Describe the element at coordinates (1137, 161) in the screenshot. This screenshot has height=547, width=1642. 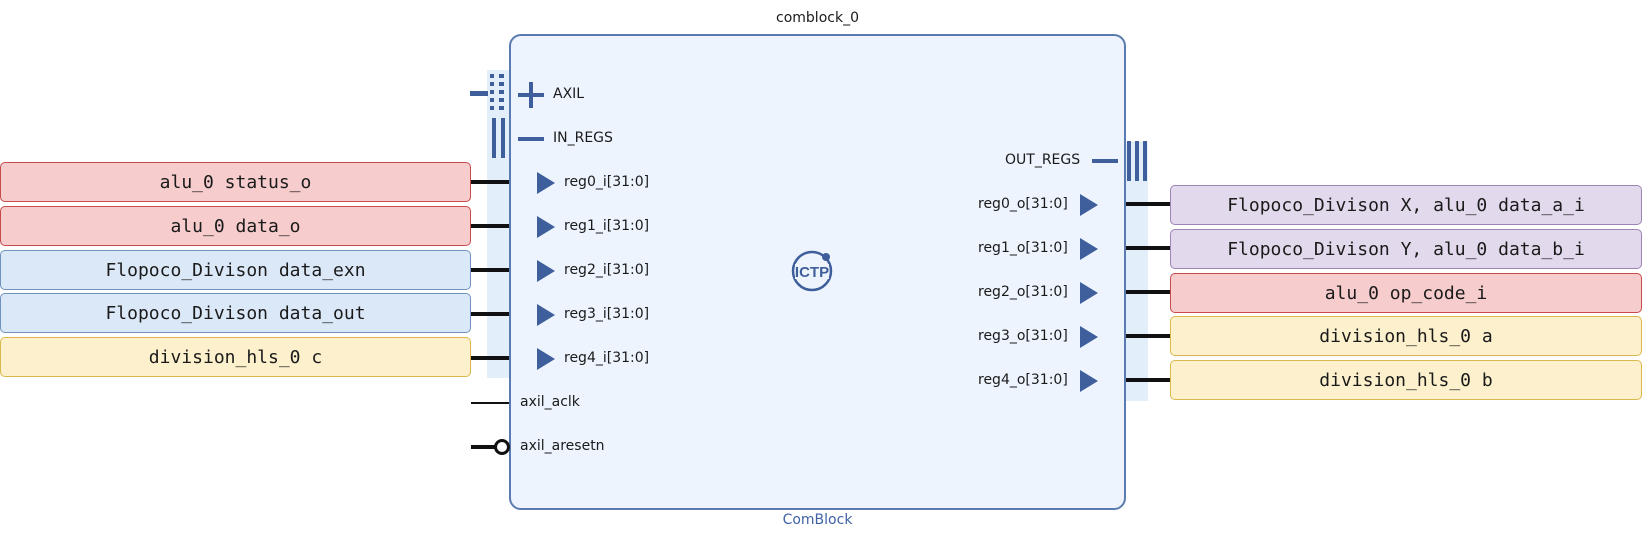
I see `out-regs-bus-lines` at that location.